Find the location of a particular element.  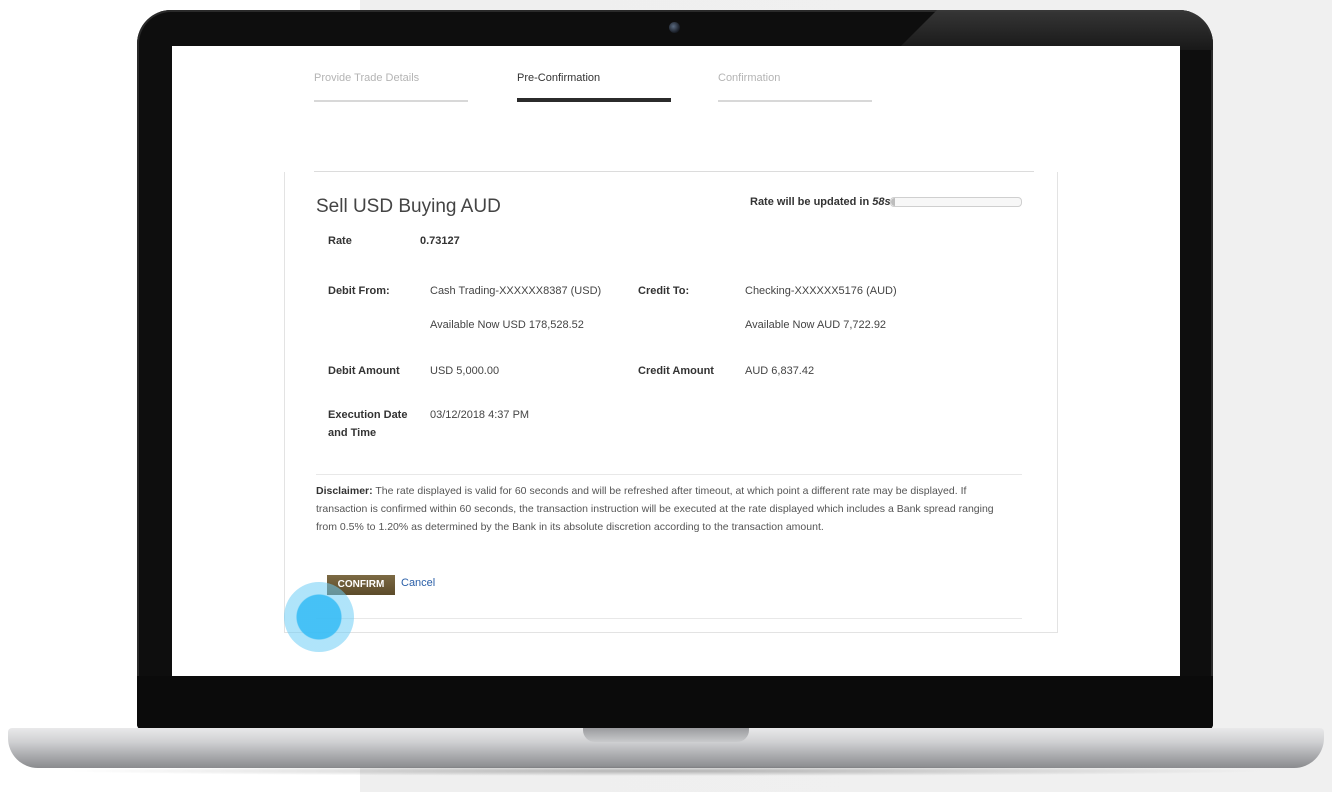

rate-timer-progress-bar is located at coordinates (956, 202).